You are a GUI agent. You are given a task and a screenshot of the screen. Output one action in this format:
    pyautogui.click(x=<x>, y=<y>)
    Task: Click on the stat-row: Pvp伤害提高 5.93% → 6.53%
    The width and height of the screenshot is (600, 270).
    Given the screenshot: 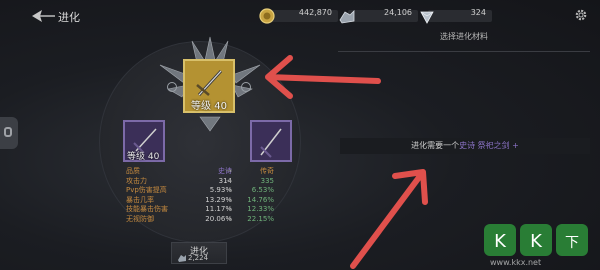 What is the action you would take?
    pyautogui.click(x=201, y=191)
    